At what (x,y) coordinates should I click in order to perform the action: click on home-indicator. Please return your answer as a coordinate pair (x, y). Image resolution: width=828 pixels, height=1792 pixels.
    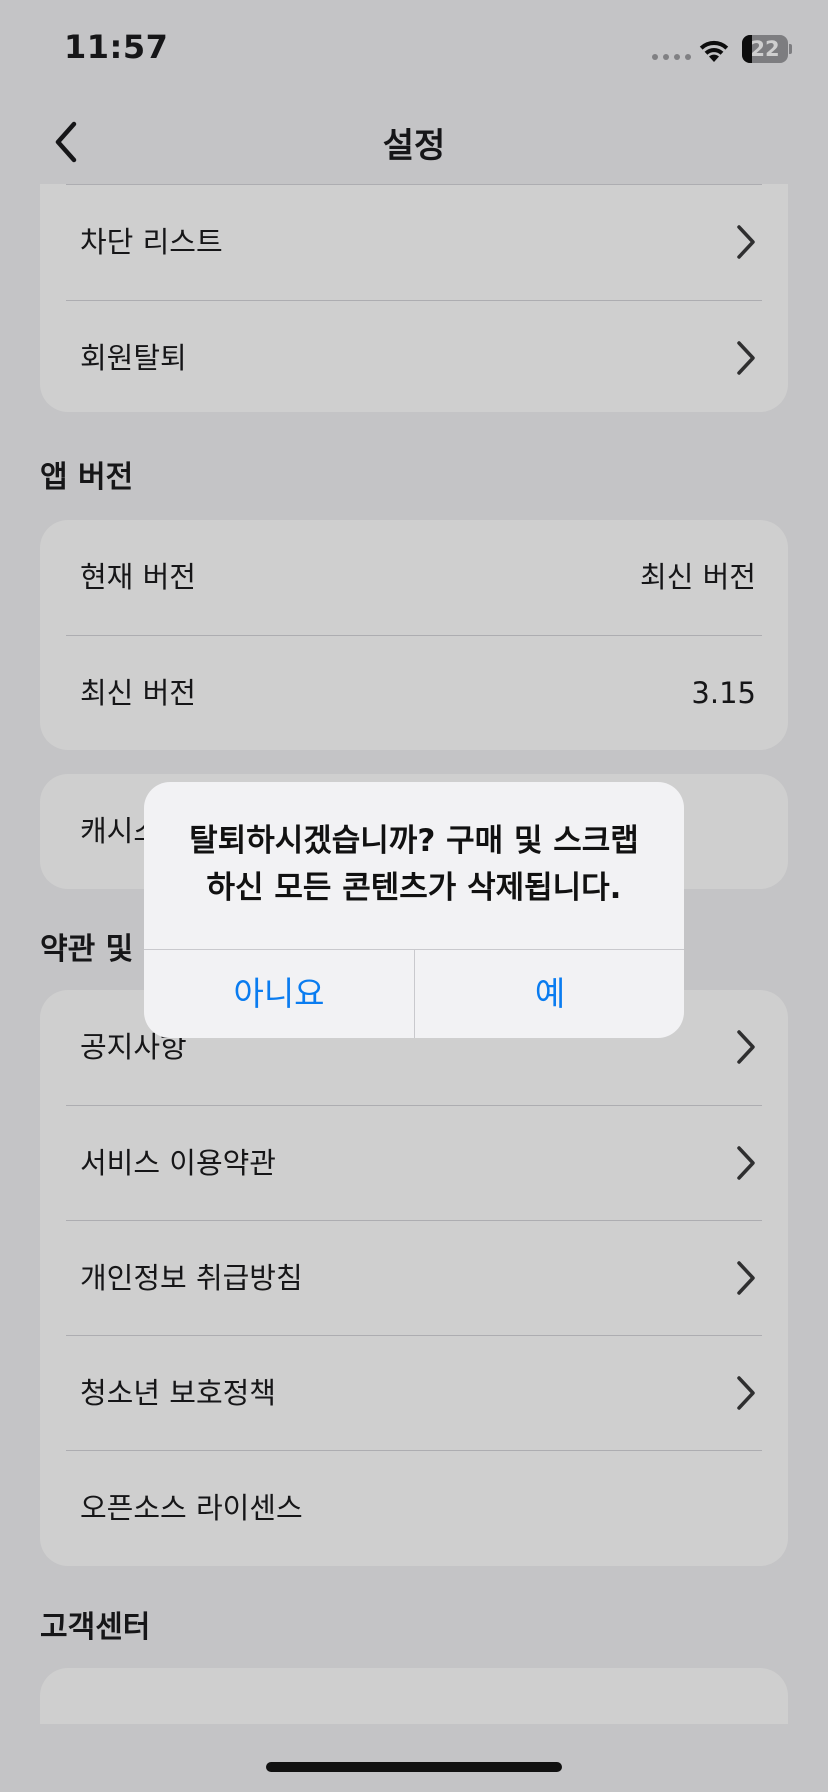
    Looking at the image, I should click on (414, 1767).